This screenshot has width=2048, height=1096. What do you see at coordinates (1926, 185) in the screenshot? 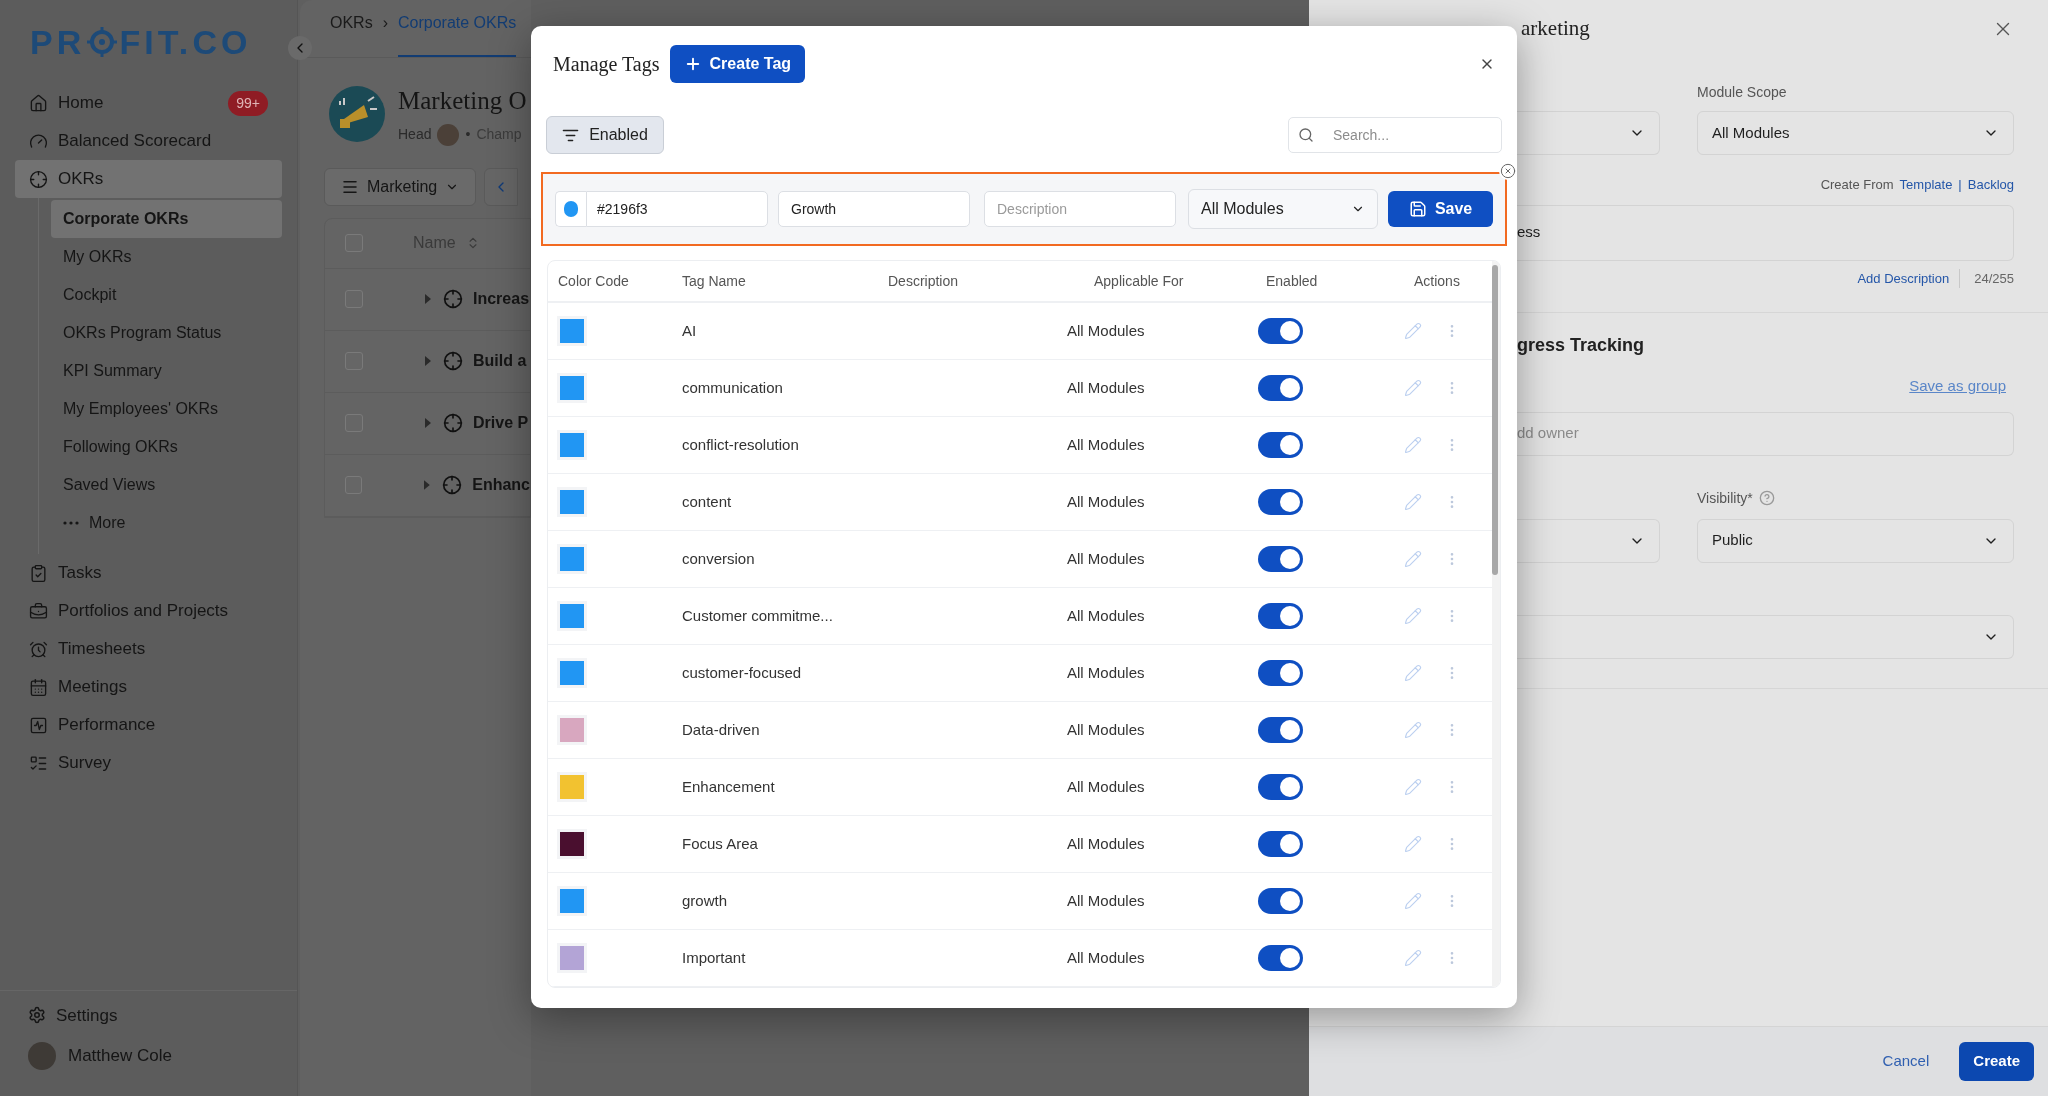
I see `template-link: Template` at bounding box center [1926, 185].